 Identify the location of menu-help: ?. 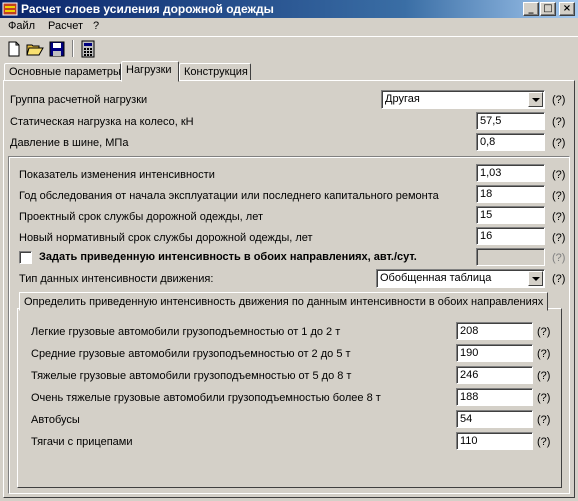
(96, 26).